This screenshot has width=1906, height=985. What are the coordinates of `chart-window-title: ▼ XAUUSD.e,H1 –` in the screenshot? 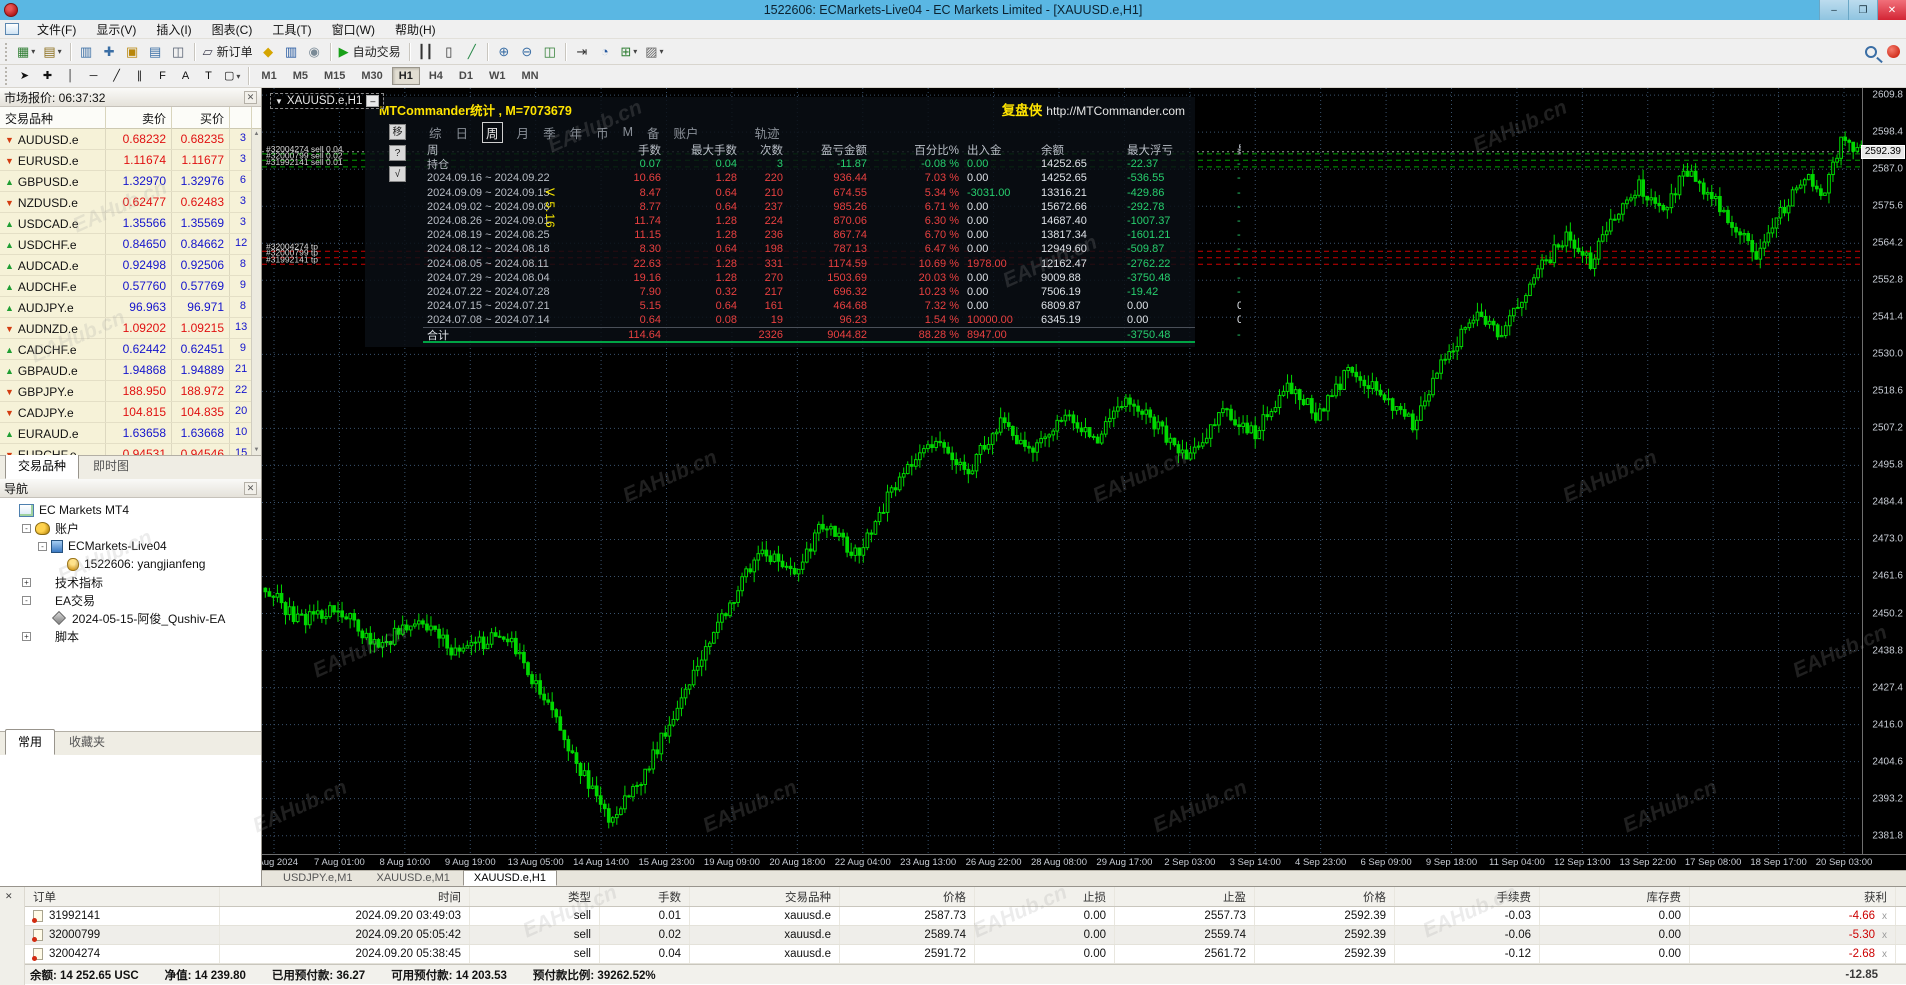 It's located at (327, 101).